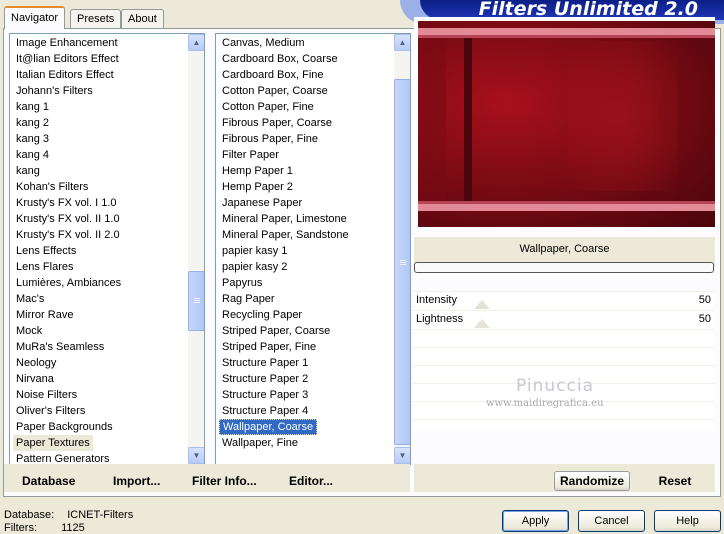 The image size is (724, 534). Describe the element at coordinates (535, 521) in the screenshot. I see `apply-button: Apply` at that location.